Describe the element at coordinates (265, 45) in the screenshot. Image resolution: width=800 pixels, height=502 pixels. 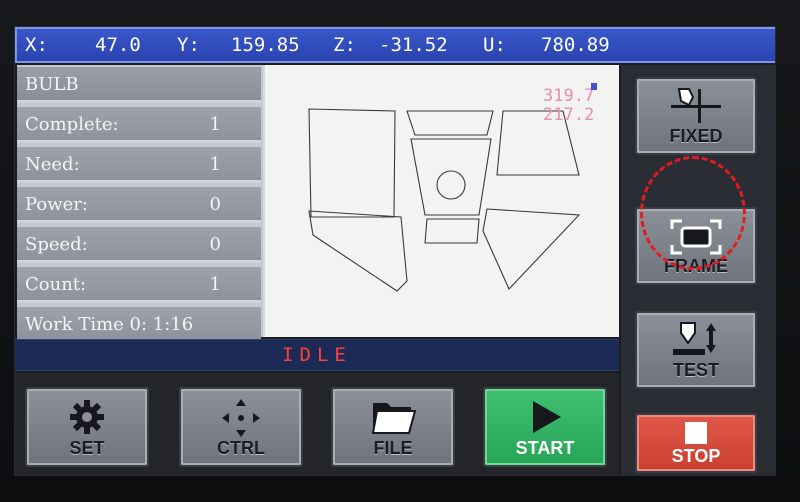
I see `y-axis-value: 159.85` at that location.